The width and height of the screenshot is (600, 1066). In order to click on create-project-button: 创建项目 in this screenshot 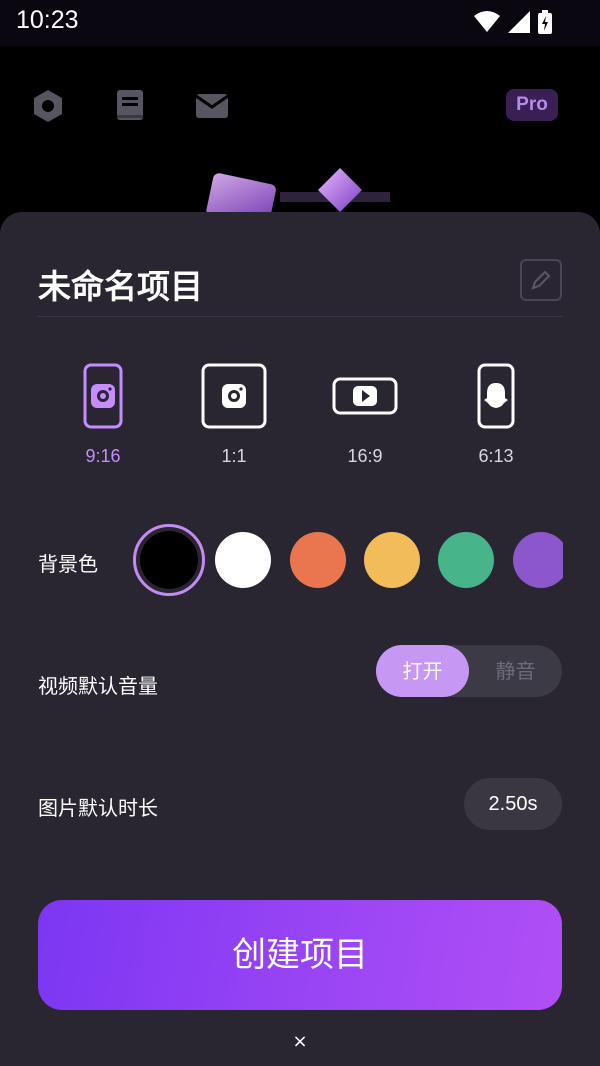, I will do `click(300, 955)`.